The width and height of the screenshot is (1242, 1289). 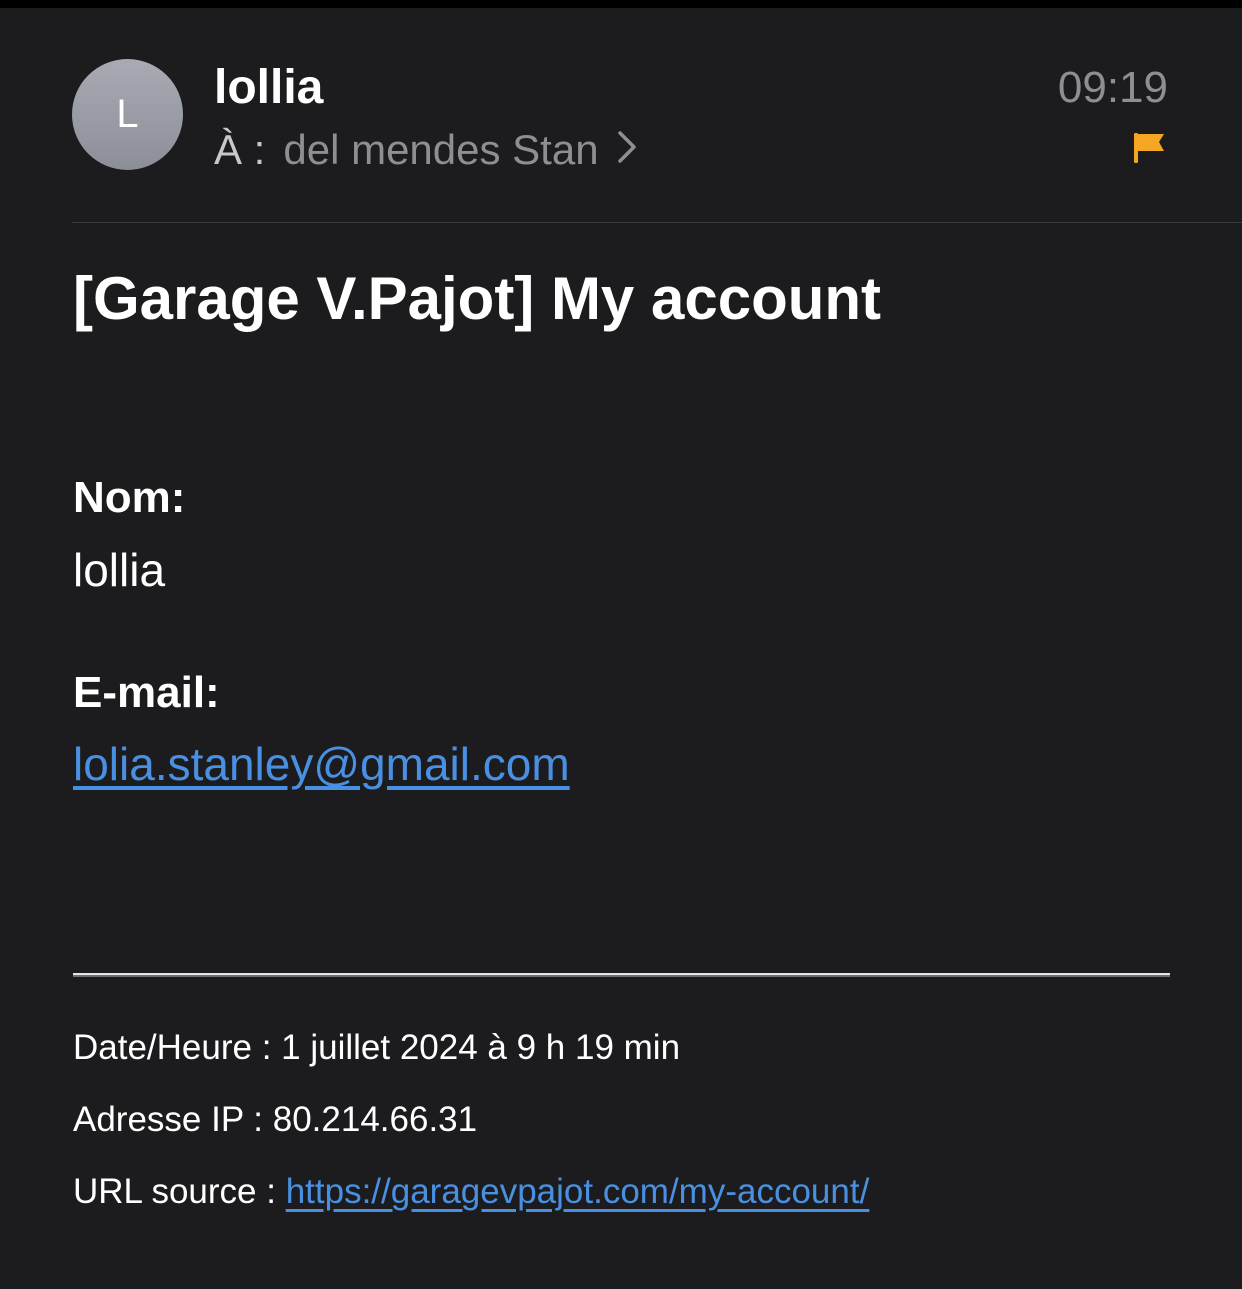 I want to click on datetime-label: Date/Heure :, so click(x=172, y=1047).